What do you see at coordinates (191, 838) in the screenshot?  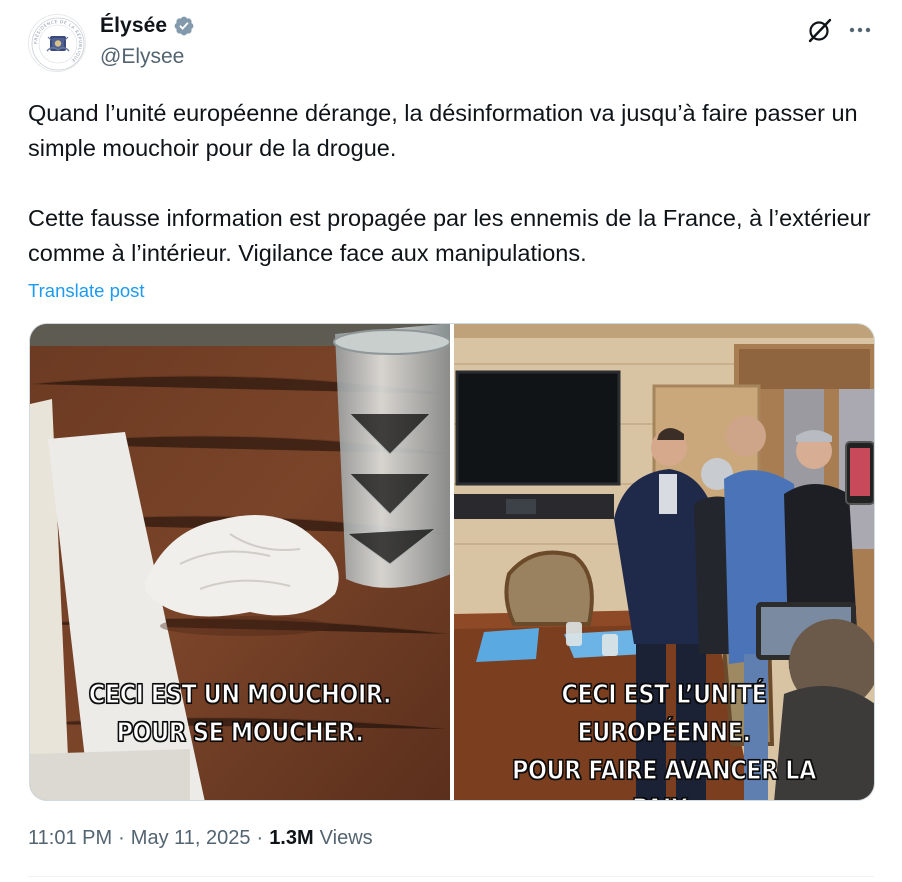 I see `post-date: May 11, 2025` at bounding box center [191, 838].